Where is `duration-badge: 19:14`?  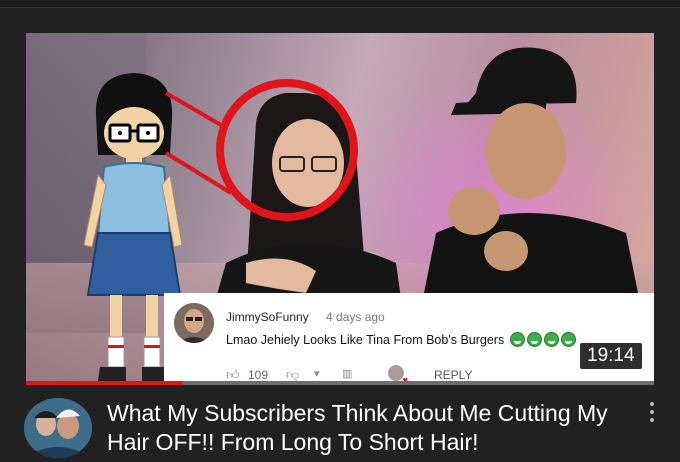 duration-badge: 19:14 is located at coordinates (611, 356).